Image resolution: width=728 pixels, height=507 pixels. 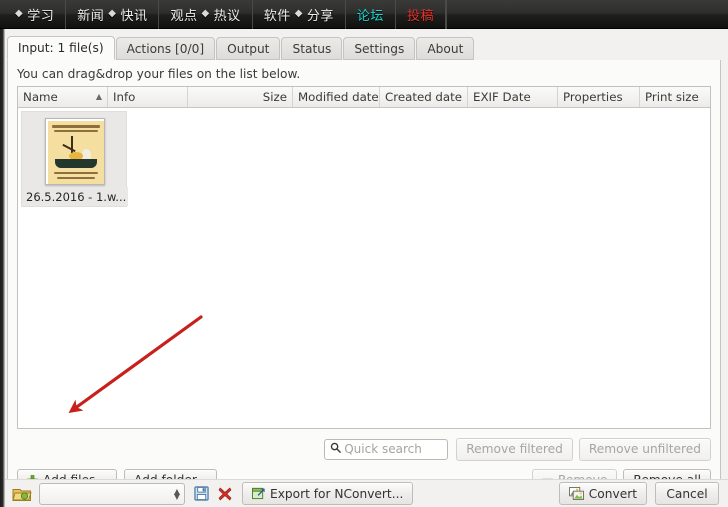 I want to click on nav-item-label: 学习, so click(x=41, y=16).